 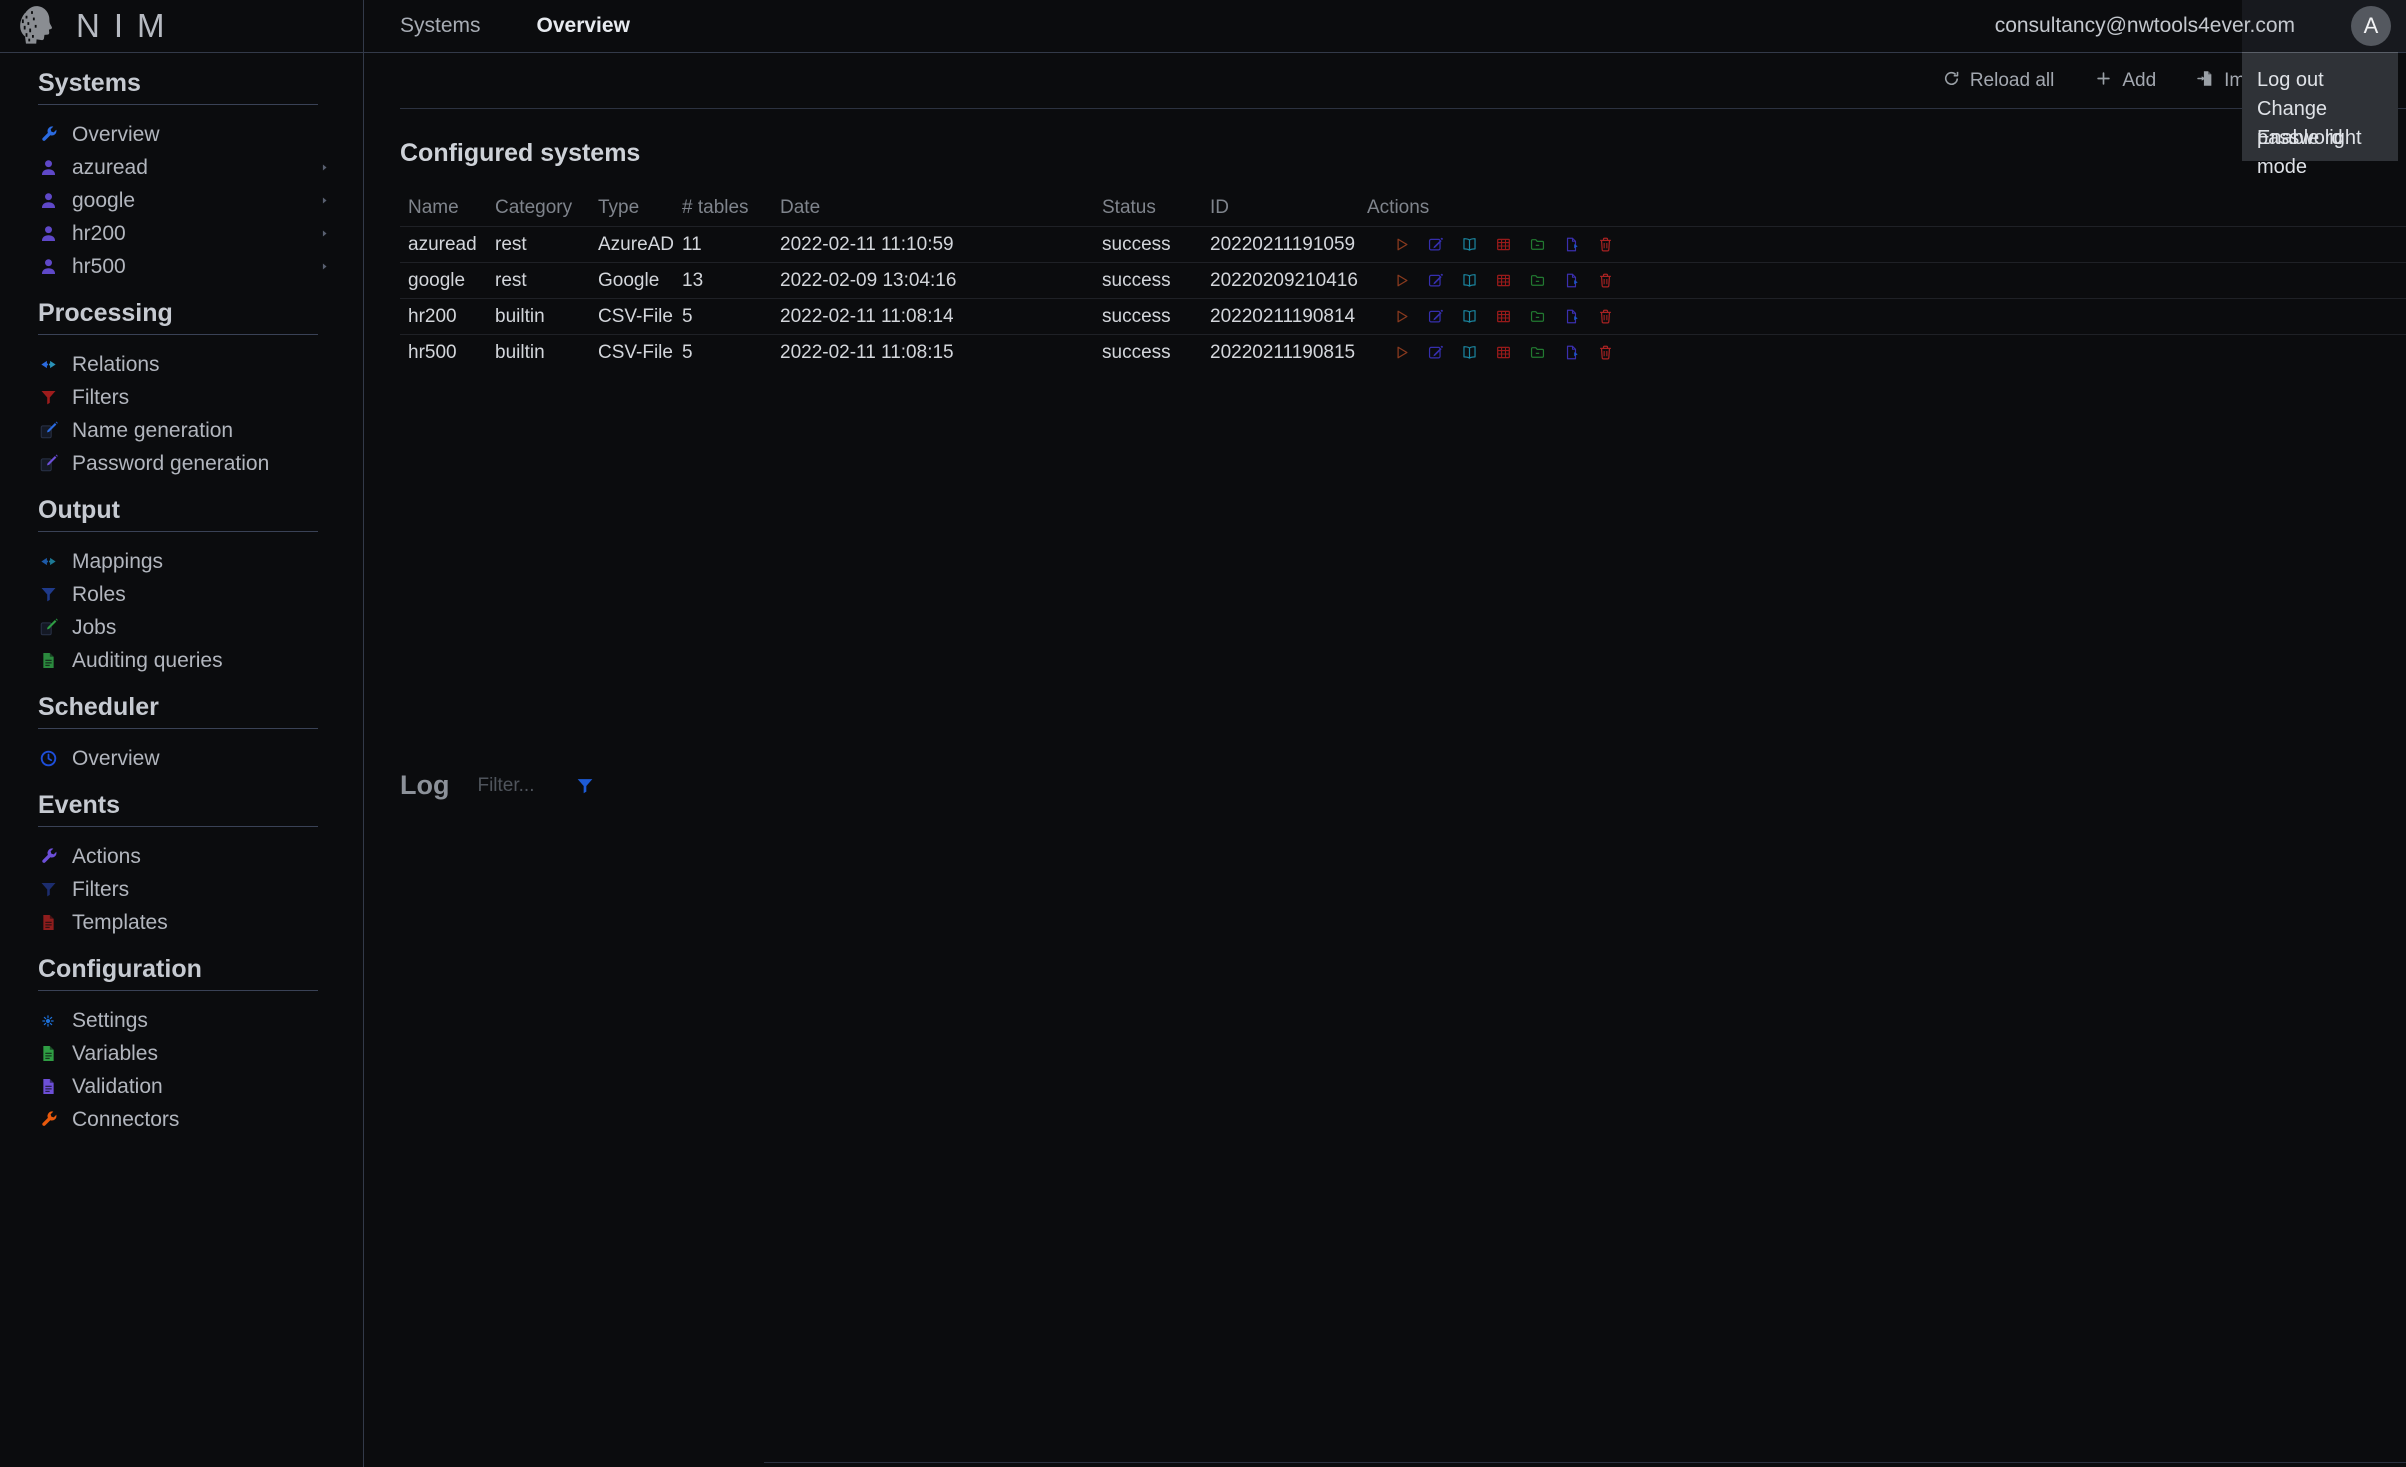 I want to click on sidebar-item-mappings: Mappings, so click(x=184, y=561).